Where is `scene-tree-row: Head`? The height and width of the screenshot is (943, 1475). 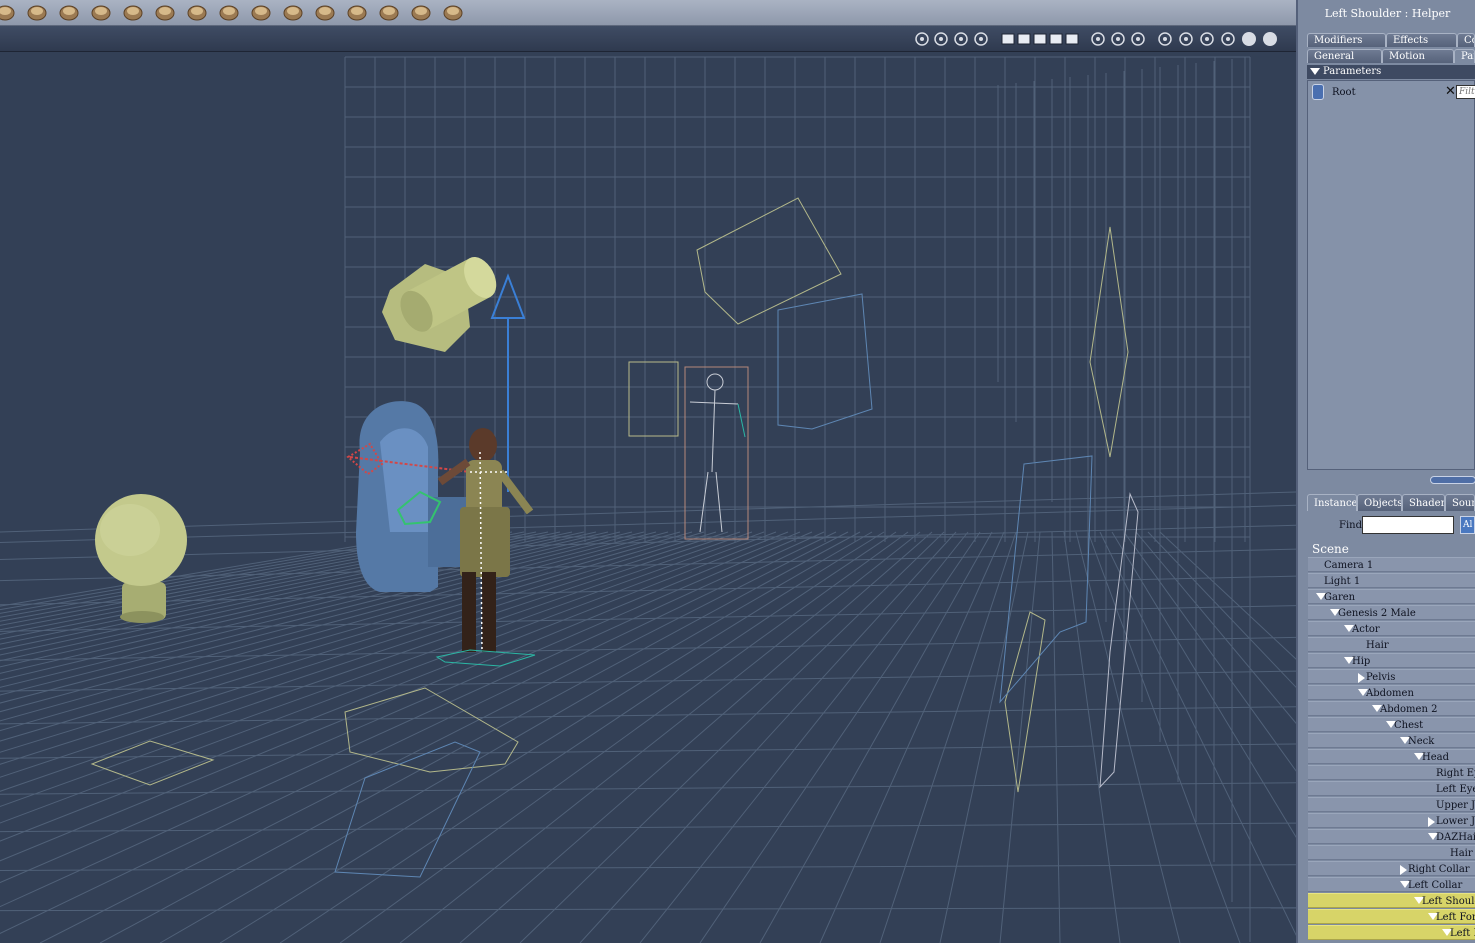
scene-tree-row: Head is located at coordinates (1391, 756).